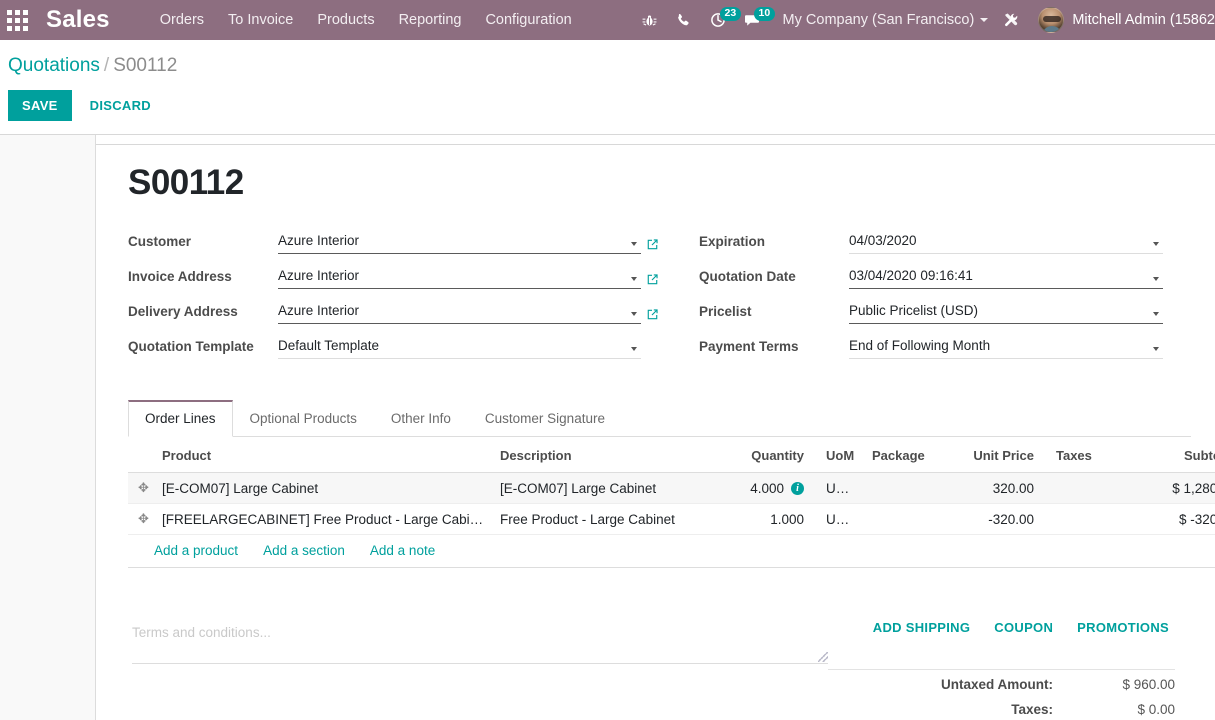 The width and height of the screenshot is (1215, 720). I want to click on quantity-value: 4.000, so click(767, 488).